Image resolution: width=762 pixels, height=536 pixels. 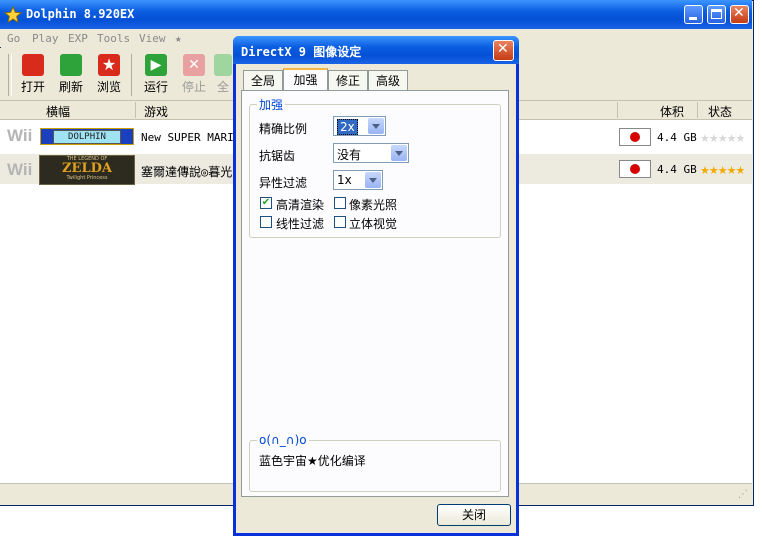 What do you see at coordinates (283, 440) in the screenshot?
I see `info-title: o(∩_∩)o` at bounding box center [283, 440].